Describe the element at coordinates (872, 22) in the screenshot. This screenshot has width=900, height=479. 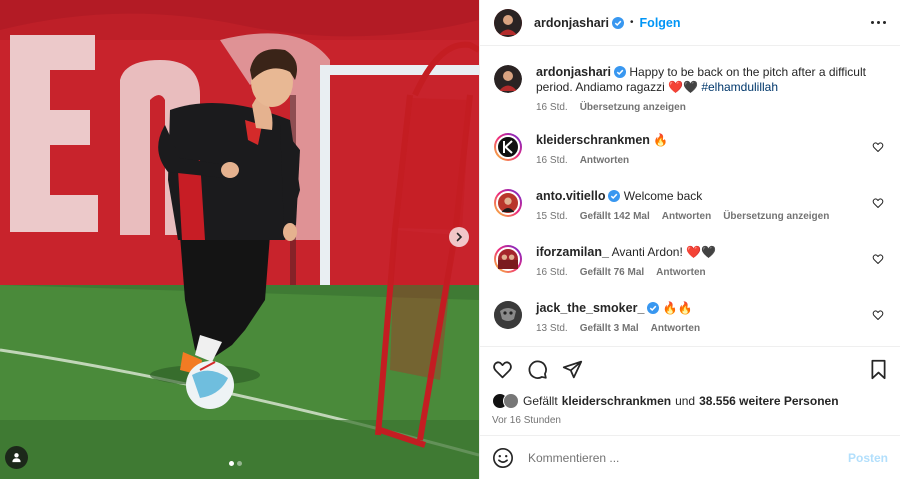
I see `more-dots-icon` at that location.